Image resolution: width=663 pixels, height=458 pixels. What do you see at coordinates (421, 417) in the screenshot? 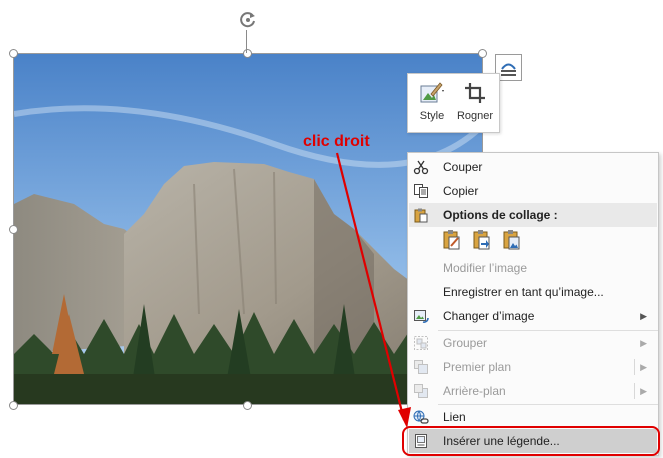
I see `link-icon` at bounding box center [421, 417].